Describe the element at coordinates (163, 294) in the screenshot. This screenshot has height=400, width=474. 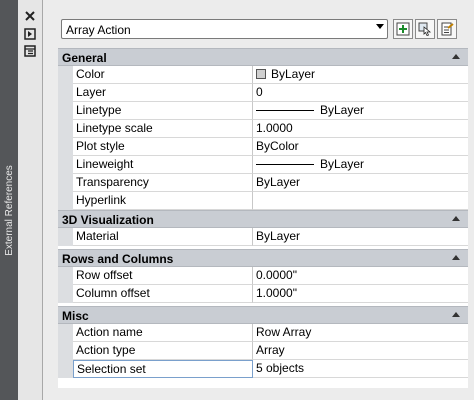
I see `property-name: Column offset` at that location.